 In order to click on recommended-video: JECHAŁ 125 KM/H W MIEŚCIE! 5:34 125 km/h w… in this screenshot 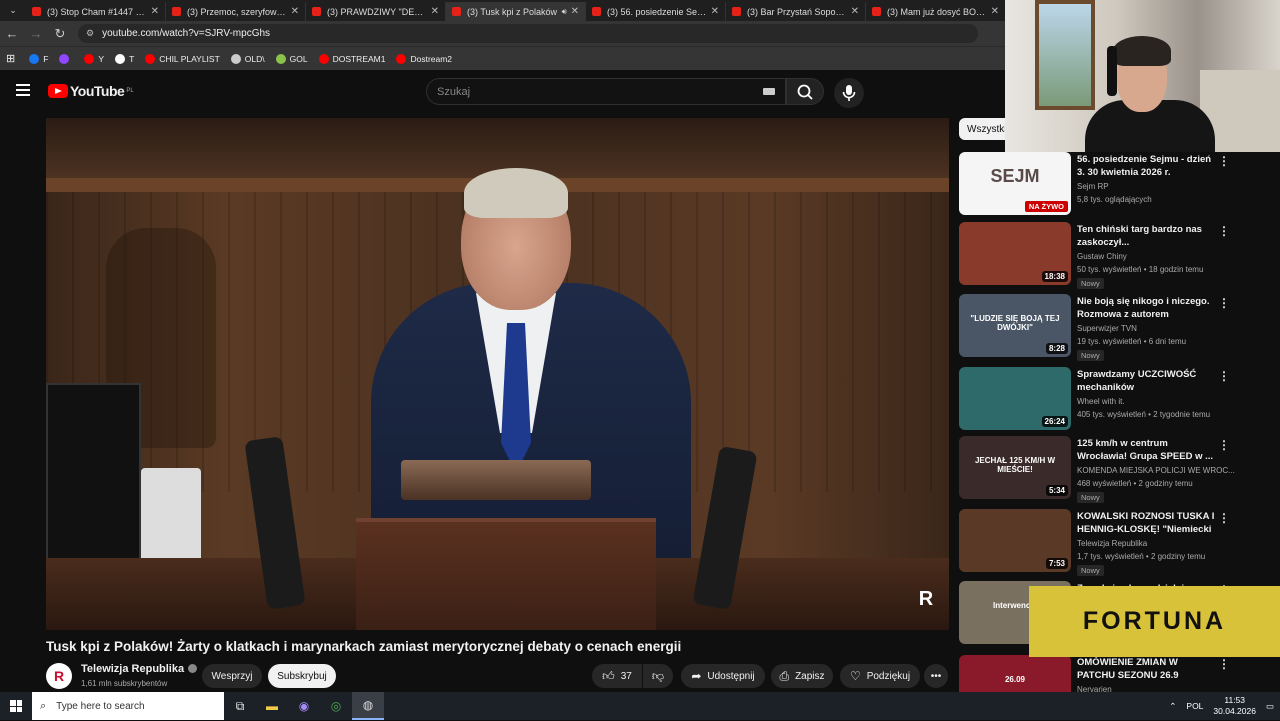, I will do `click(1115, 469)`.